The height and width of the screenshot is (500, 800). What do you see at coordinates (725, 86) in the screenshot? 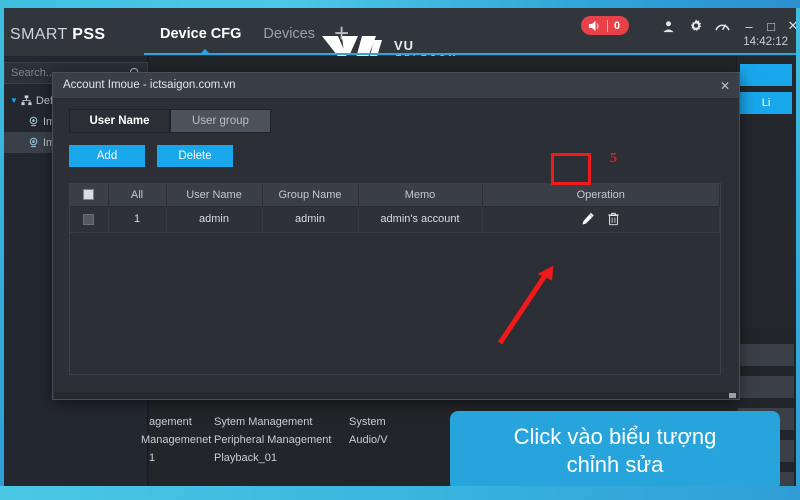
I see `dialog-close-button: ✕` at bounding box center [725, 86].